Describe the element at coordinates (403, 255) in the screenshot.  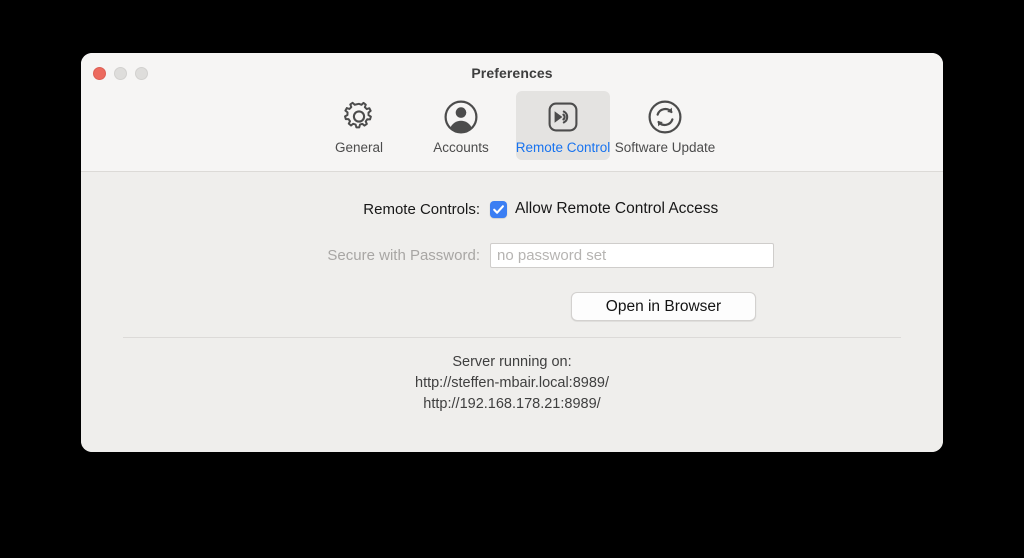
I see `secure-password-label: Secure with Password:` at that location.